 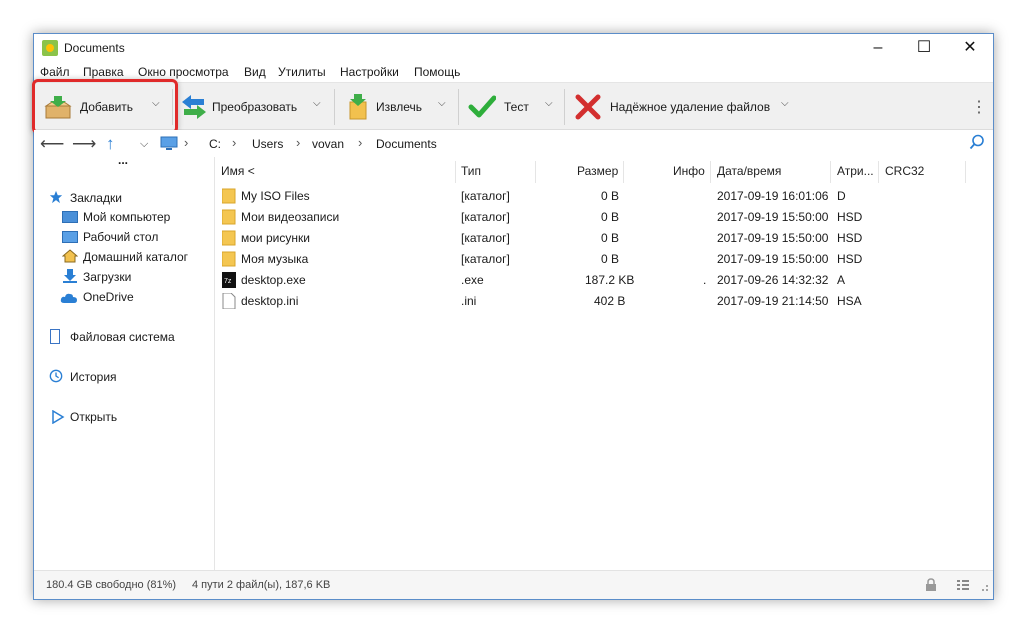 I want to click on column-header-size: Размер, so click(x=597, y=174).